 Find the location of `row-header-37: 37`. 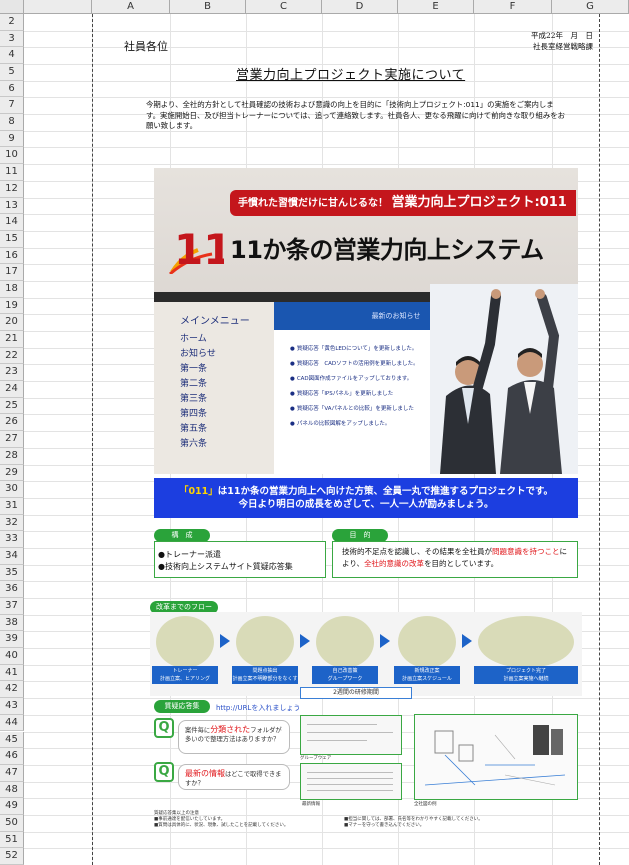

row-header-37: 37 is located at coordinates (12, 606).